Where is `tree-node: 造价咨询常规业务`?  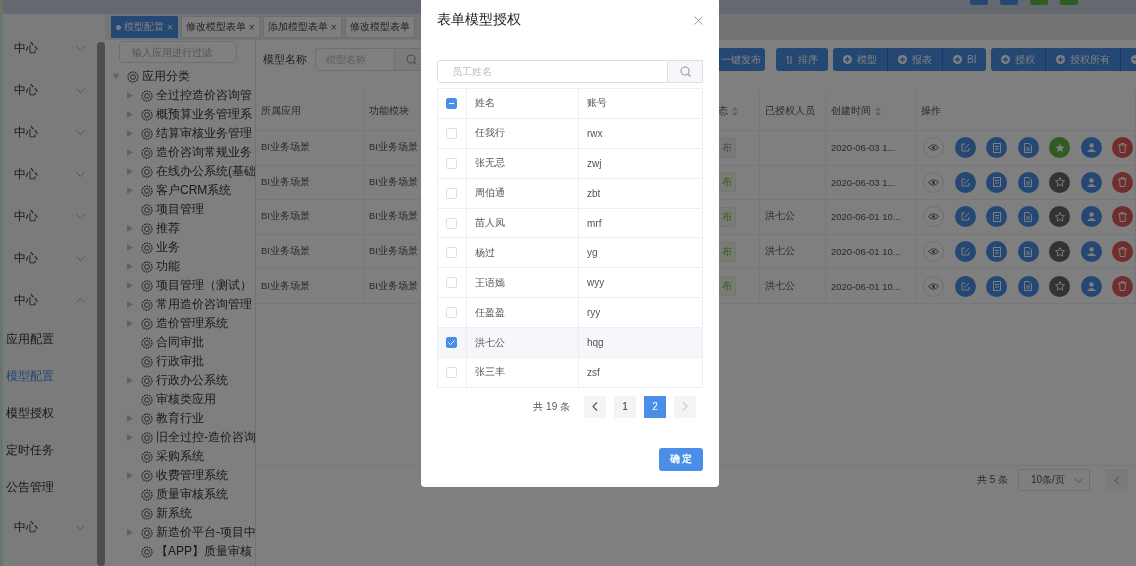 tree-node: 造价咨询常规业务 is located at coordinates (180, 152).